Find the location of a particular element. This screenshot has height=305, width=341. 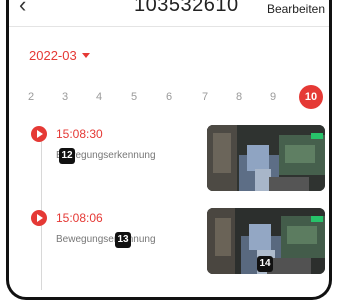

day-item: 2 is located at coordinates (31, 97).